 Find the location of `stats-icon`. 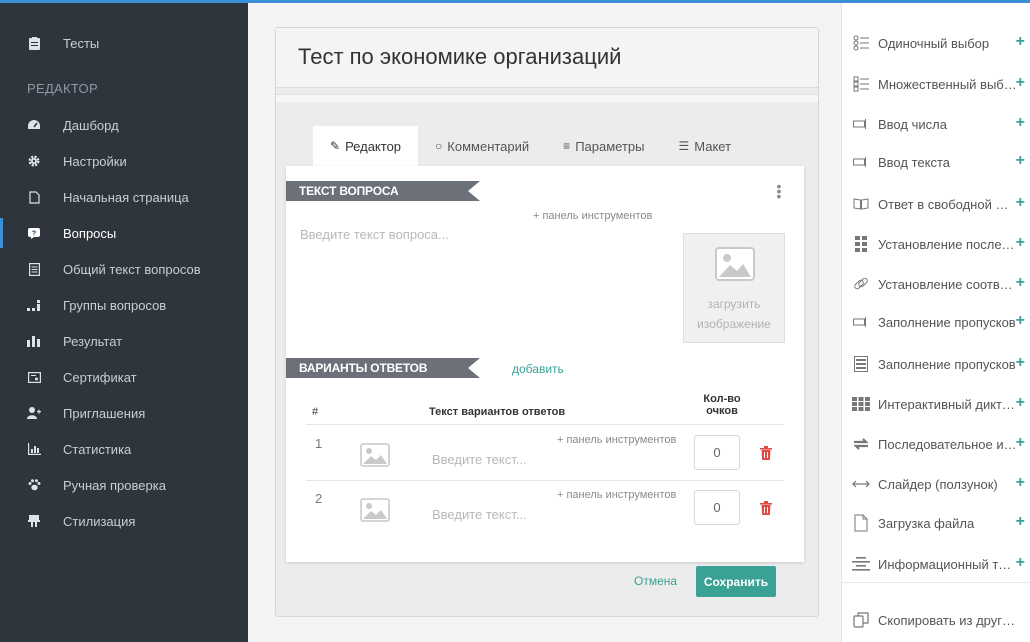

stats-icon is located at coordinates (34, 449).